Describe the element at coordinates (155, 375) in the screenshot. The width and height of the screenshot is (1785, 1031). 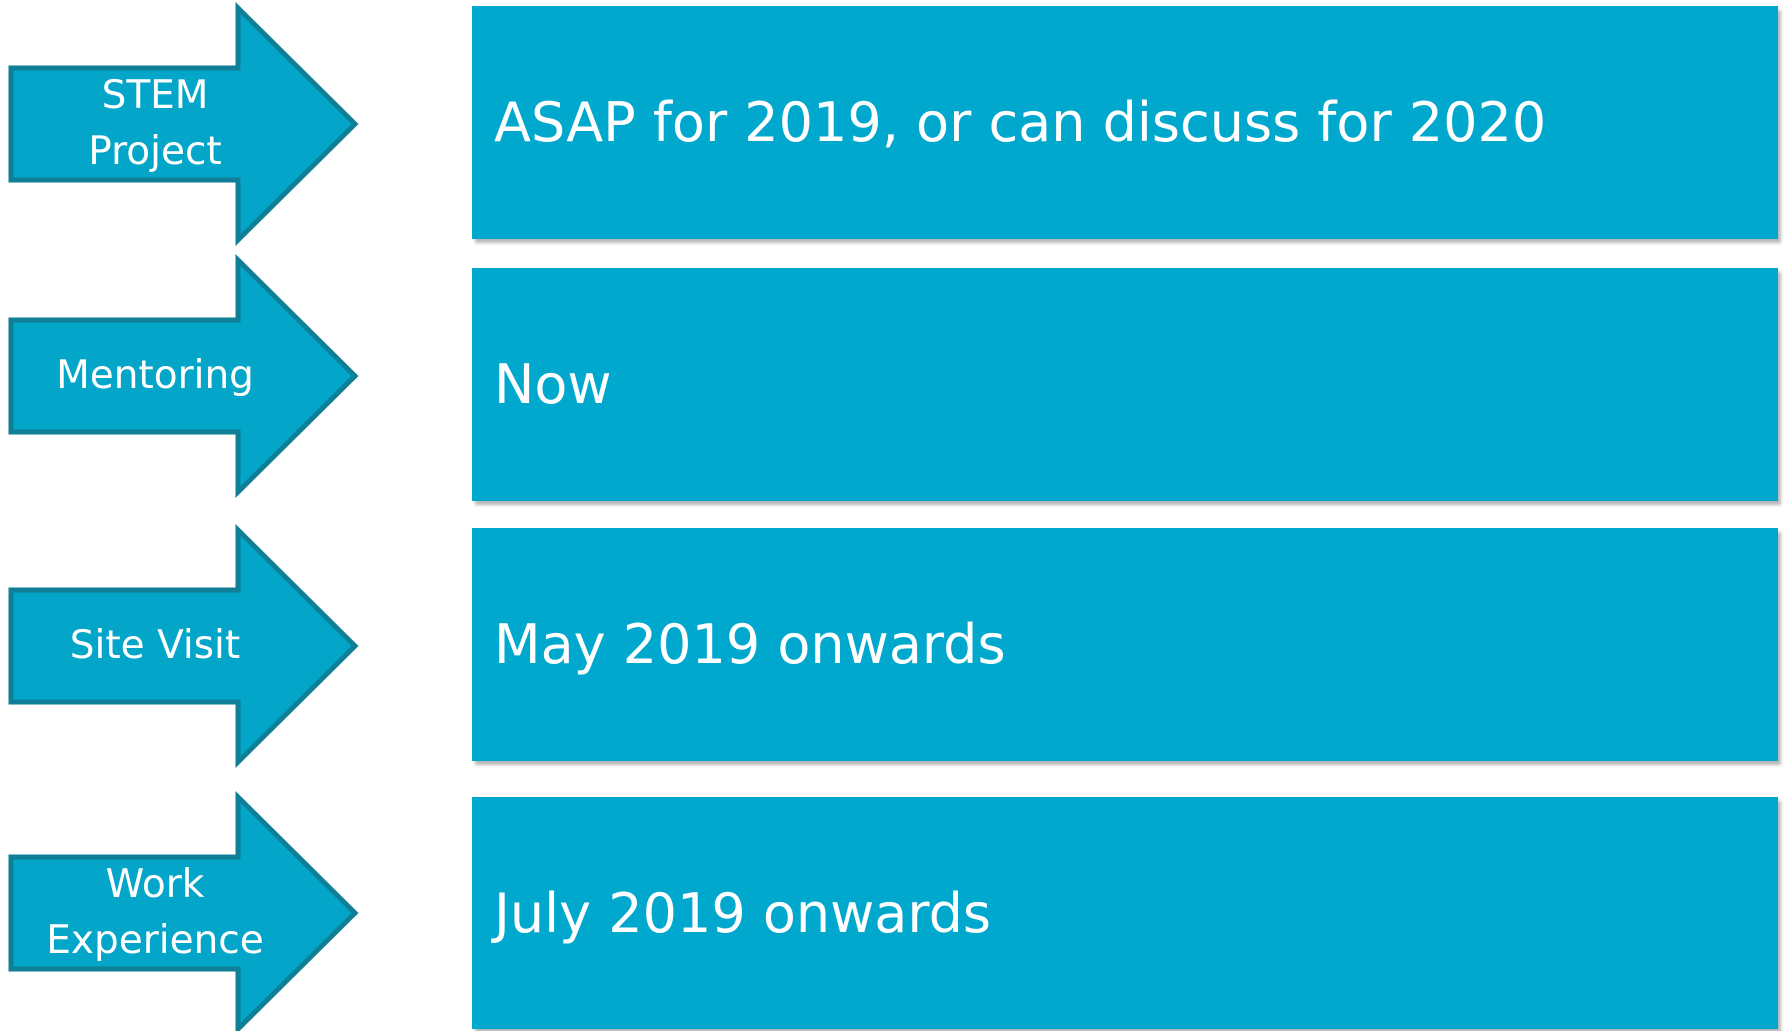
I see `stage-label: Mentoring` at that location.